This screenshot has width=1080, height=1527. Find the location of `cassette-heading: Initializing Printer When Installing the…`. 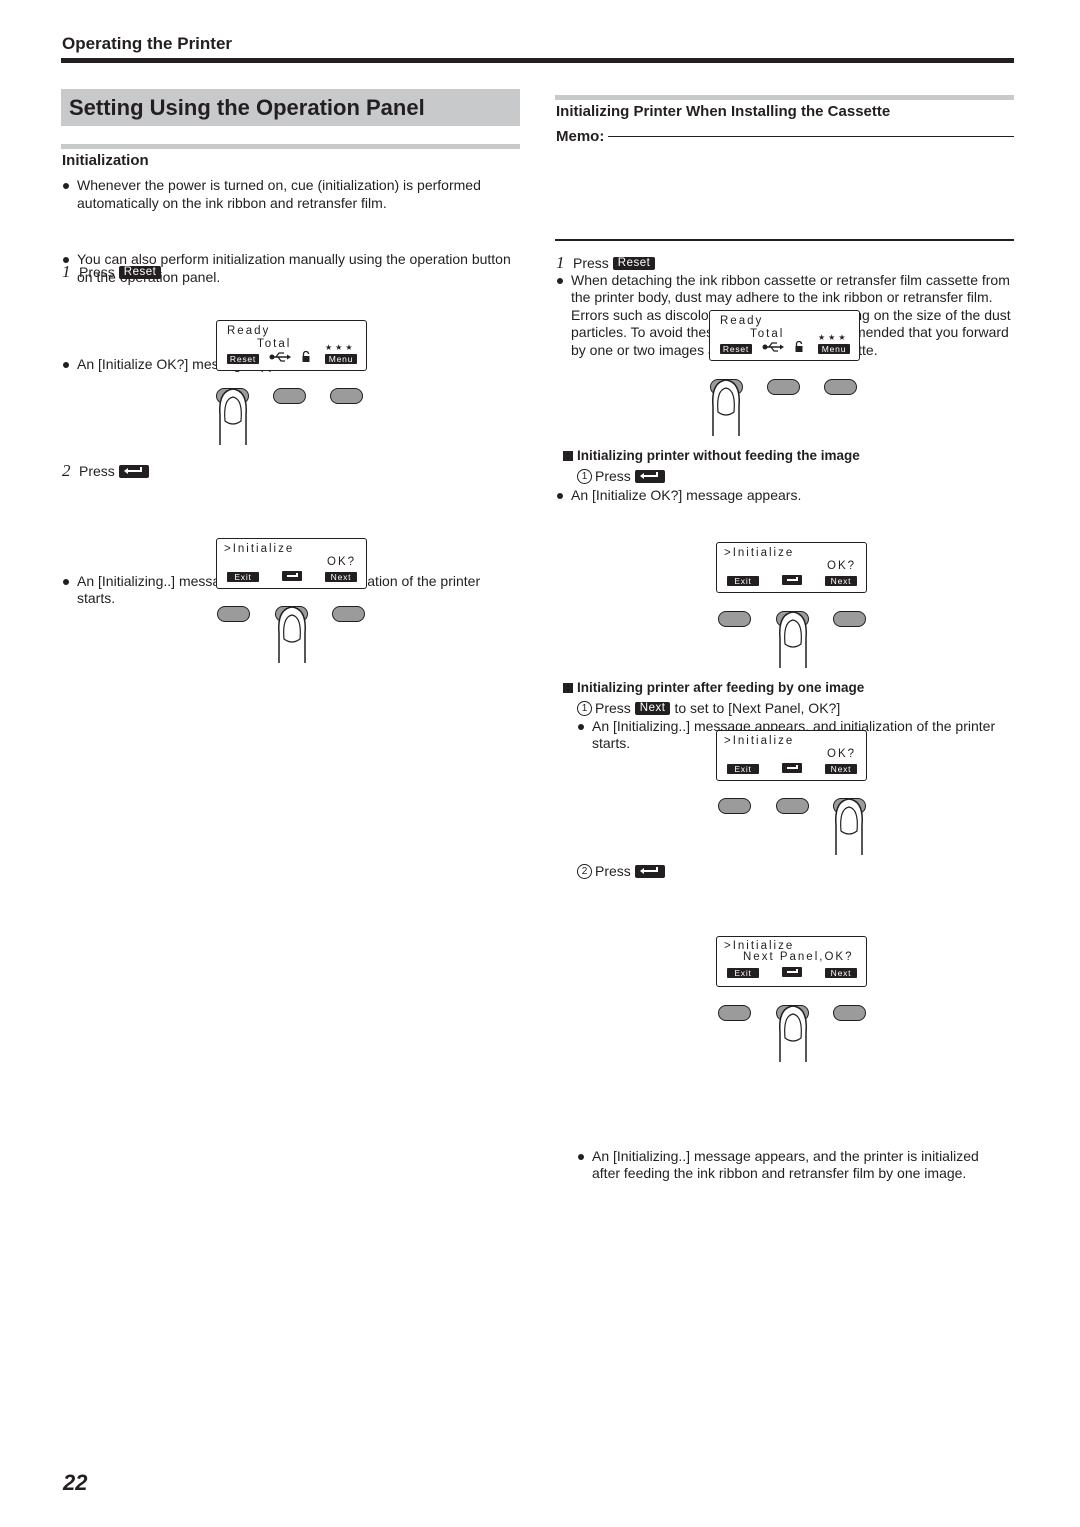

cassette-heading: Initializing Printer When Installing the… is located at coordinates (723, 111).